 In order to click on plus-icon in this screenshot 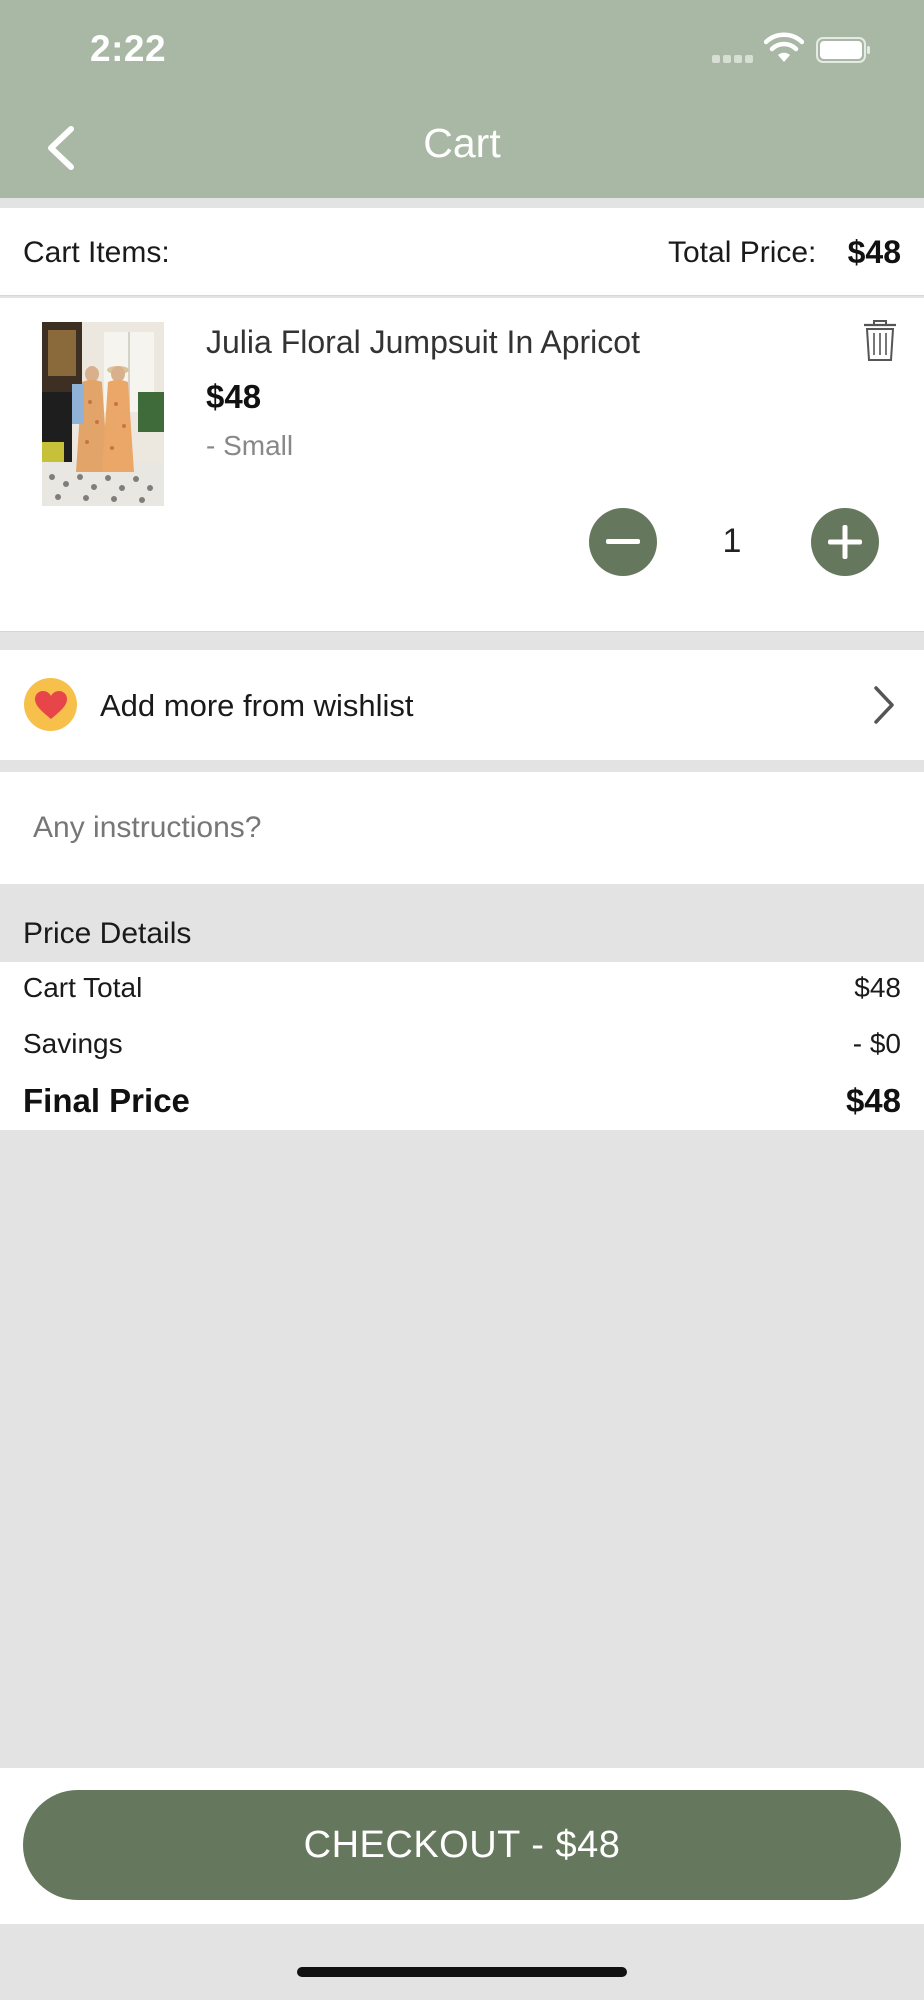, I will do `click(845, 542)`.